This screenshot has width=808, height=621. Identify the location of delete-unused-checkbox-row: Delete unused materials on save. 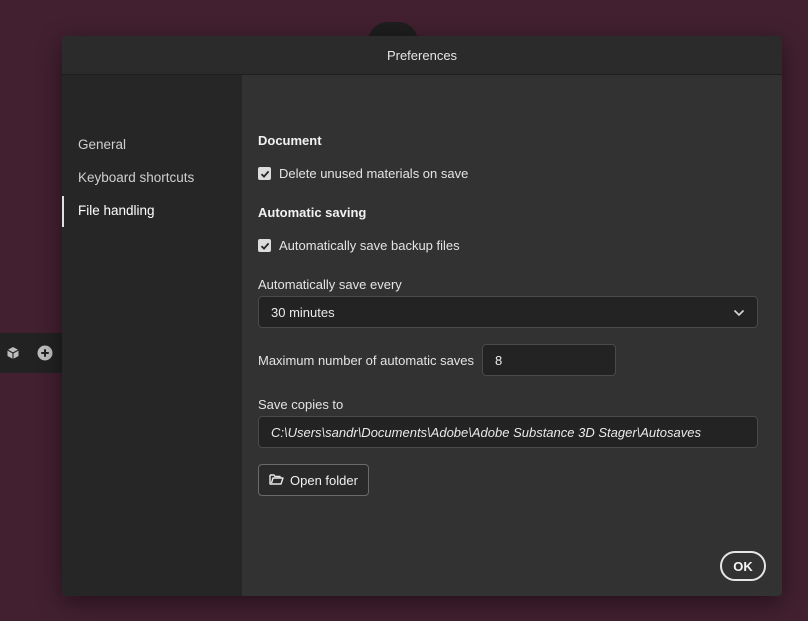
(363, 173).